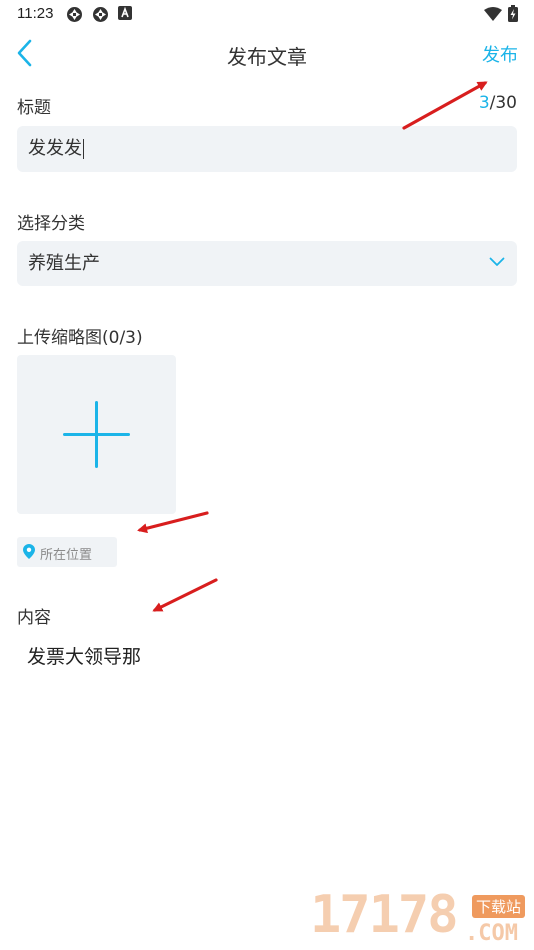  I want to click on title-label: 标题, so click(34, 108).